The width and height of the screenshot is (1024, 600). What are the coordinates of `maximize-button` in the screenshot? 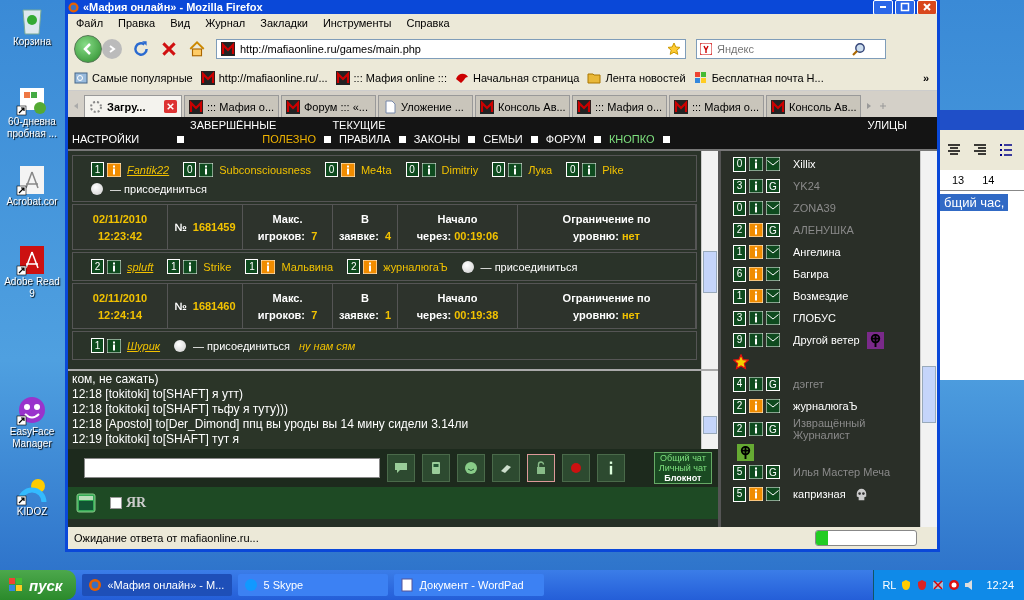 It's located at (905, 7).